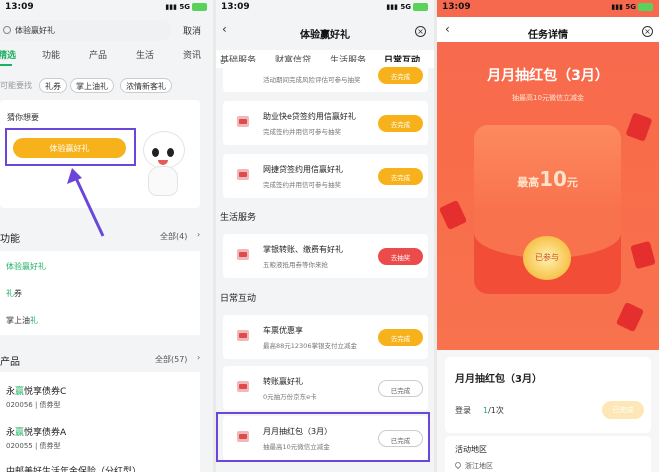 The width and height of the screenshot is (659, 472). What do you see at coordinates (33, 405) in the screenshot?
I see `product-code: 020056 | 债券型` at bounding box center [33, 405].